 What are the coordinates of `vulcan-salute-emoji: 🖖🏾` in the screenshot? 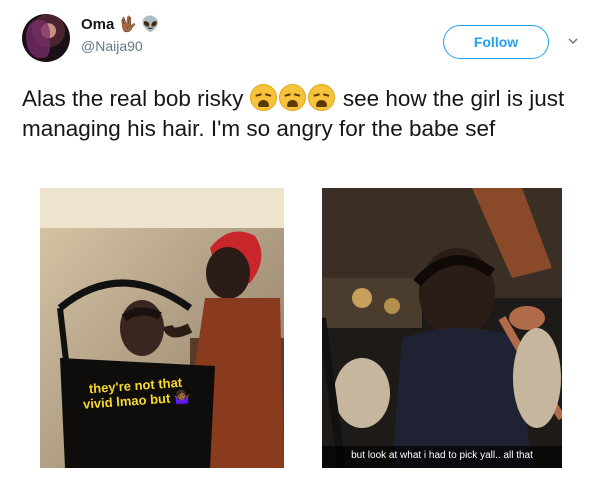 It's located at (128, 24).